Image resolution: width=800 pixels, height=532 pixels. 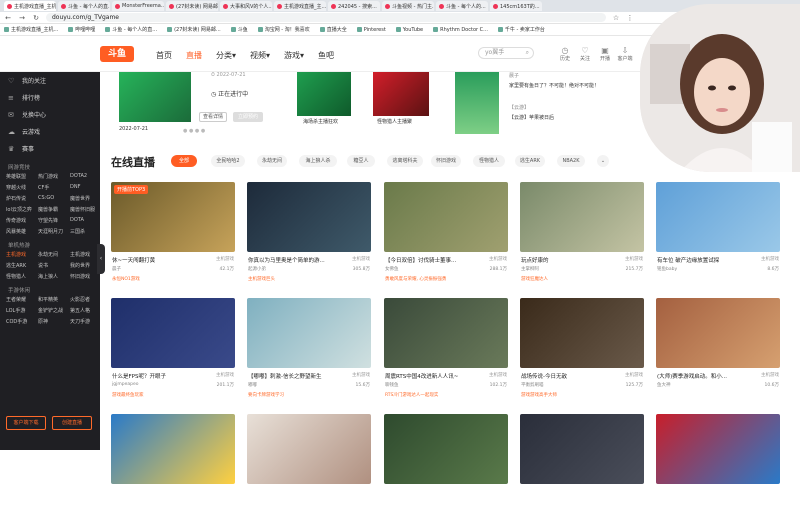 I want to click on sidebar-item: ♡ 我的关注, so click(x=50, y=80).